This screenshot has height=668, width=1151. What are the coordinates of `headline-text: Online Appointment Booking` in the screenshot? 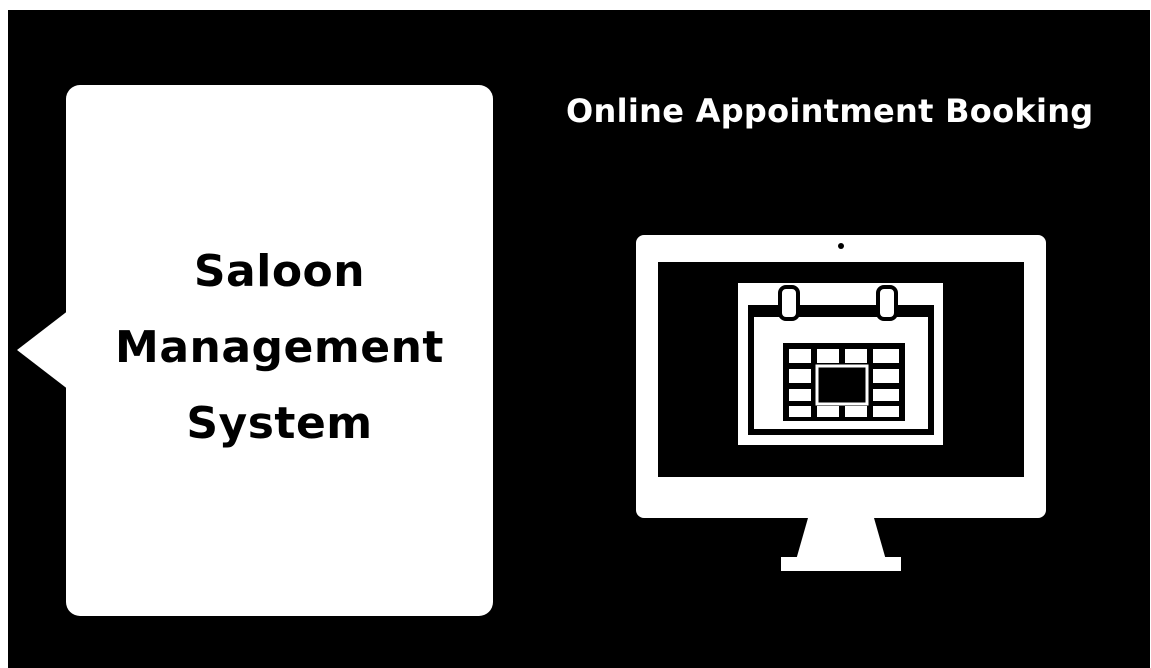 It's located at (830, 111).